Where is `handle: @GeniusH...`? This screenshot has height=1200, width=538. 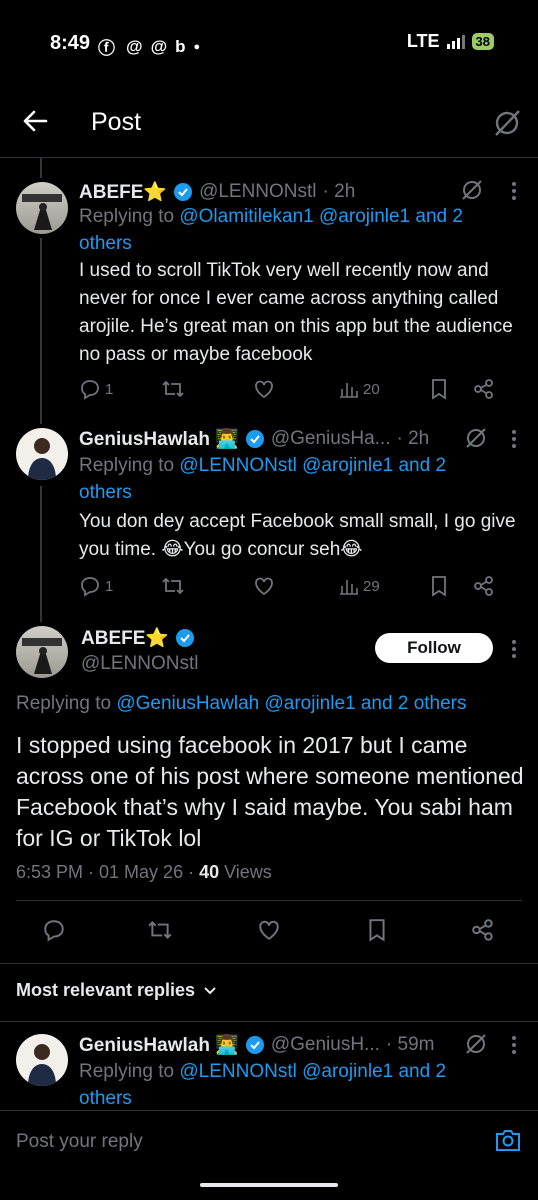 handle: @GeniusH... is located at coordinates (325, 1045).